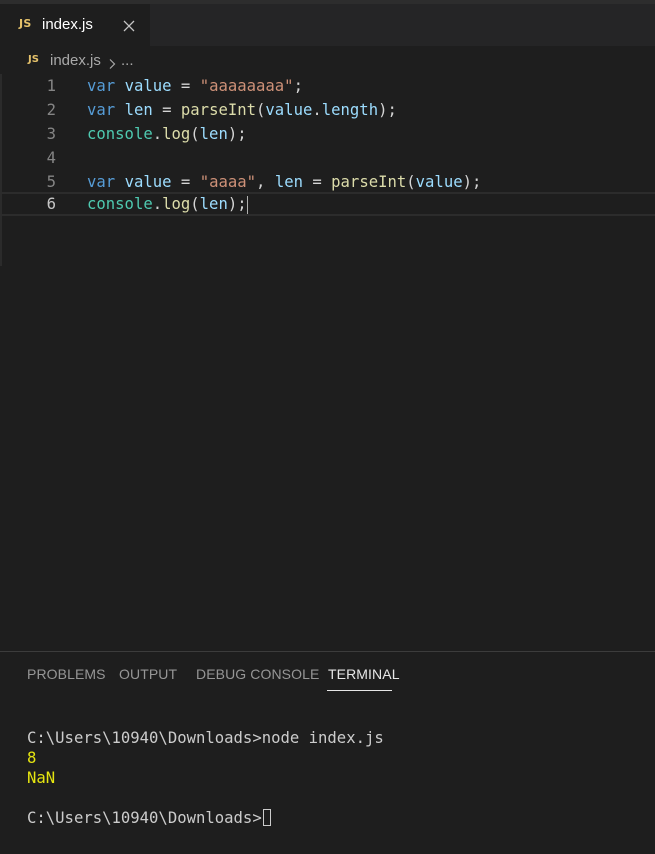 The width and height of the screenshot is (655, 854). I want to click on code-token: "aaaa", so click(228, 182).